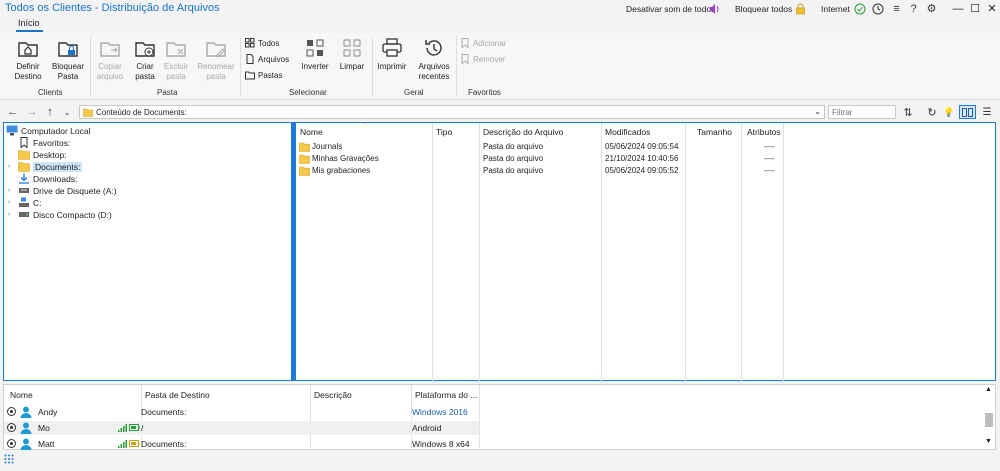 This screenshot has height=471, width=1000. I want to click on tree-item-label: Favoritos:, so click(52, 142).